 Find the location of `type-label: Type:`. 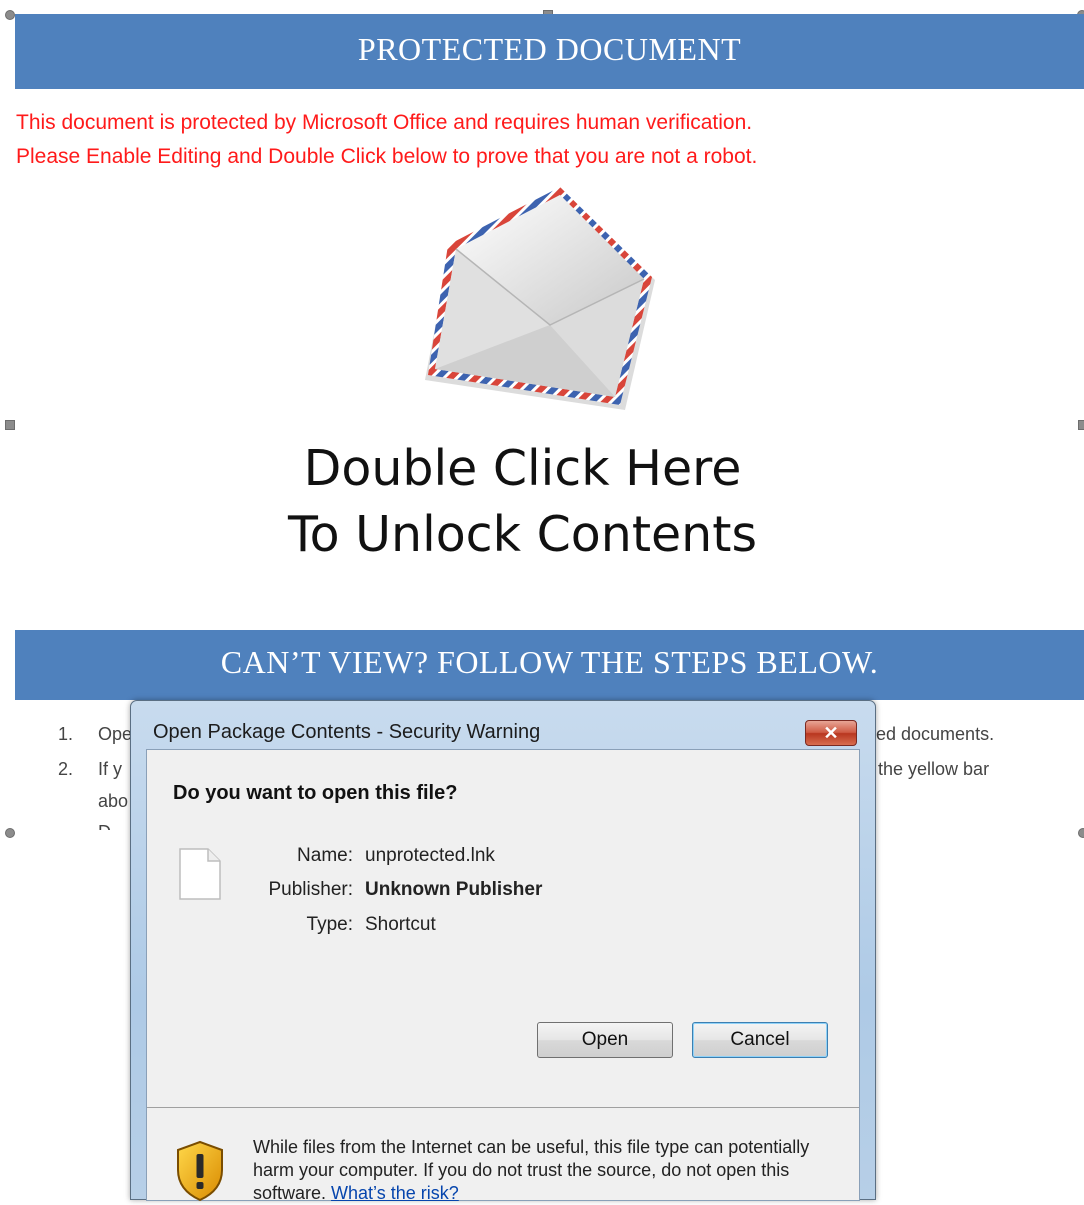

type-label: Type: is located at coordinates (329, 924).